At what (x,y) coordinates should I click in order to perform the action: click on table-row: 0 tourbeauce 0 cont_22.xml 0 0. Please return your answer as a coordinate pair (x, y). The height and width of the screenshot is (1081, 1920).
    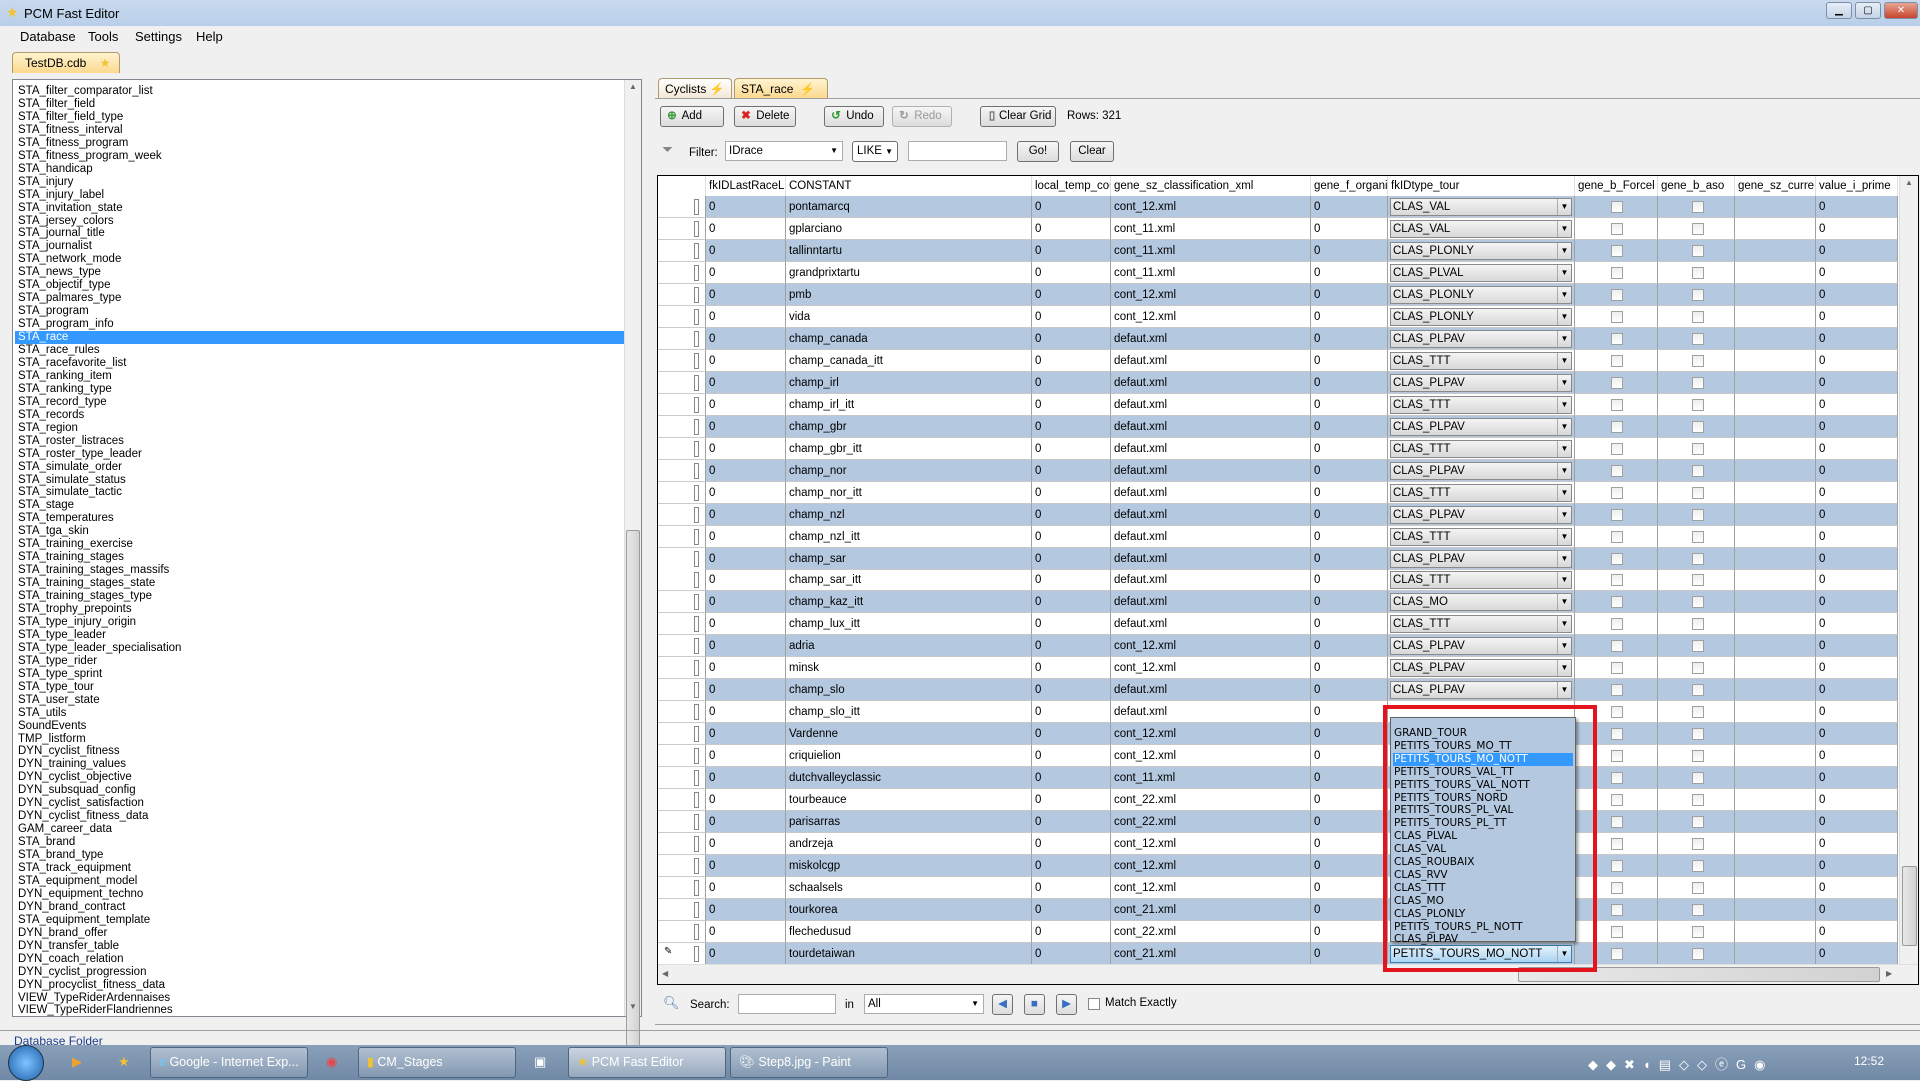
    Looking at the image, I should click on (1278, 800).